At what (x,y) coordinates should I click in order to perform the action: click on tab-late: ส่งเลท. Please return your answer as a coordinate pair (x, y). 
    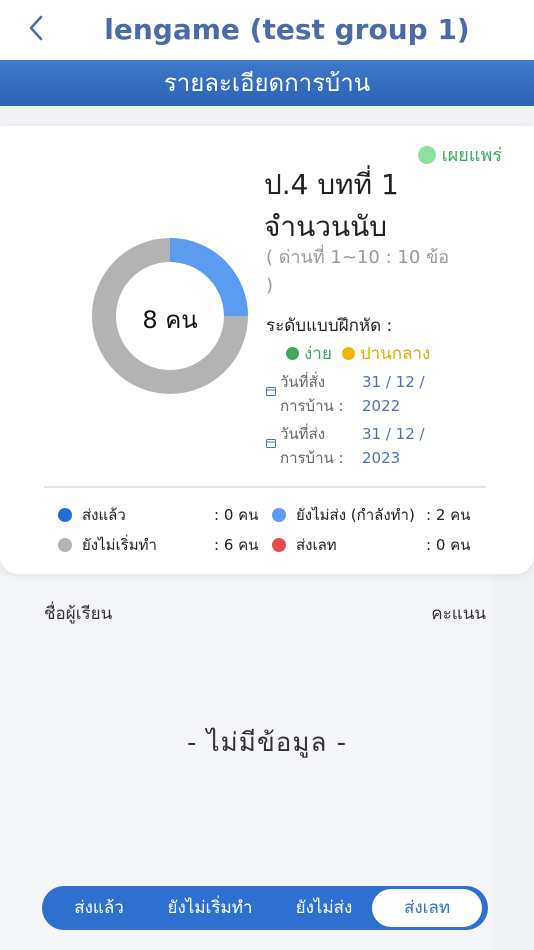
    Looking at the image, I should click on (427, 908).